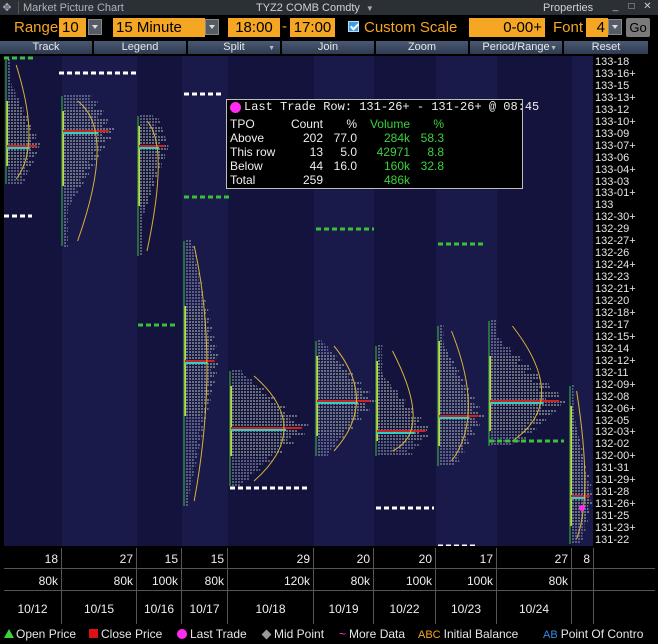  Describe the element at coordinates (612, 277) in the screenshot. I see `price-tick-label: 132-23` at that location.